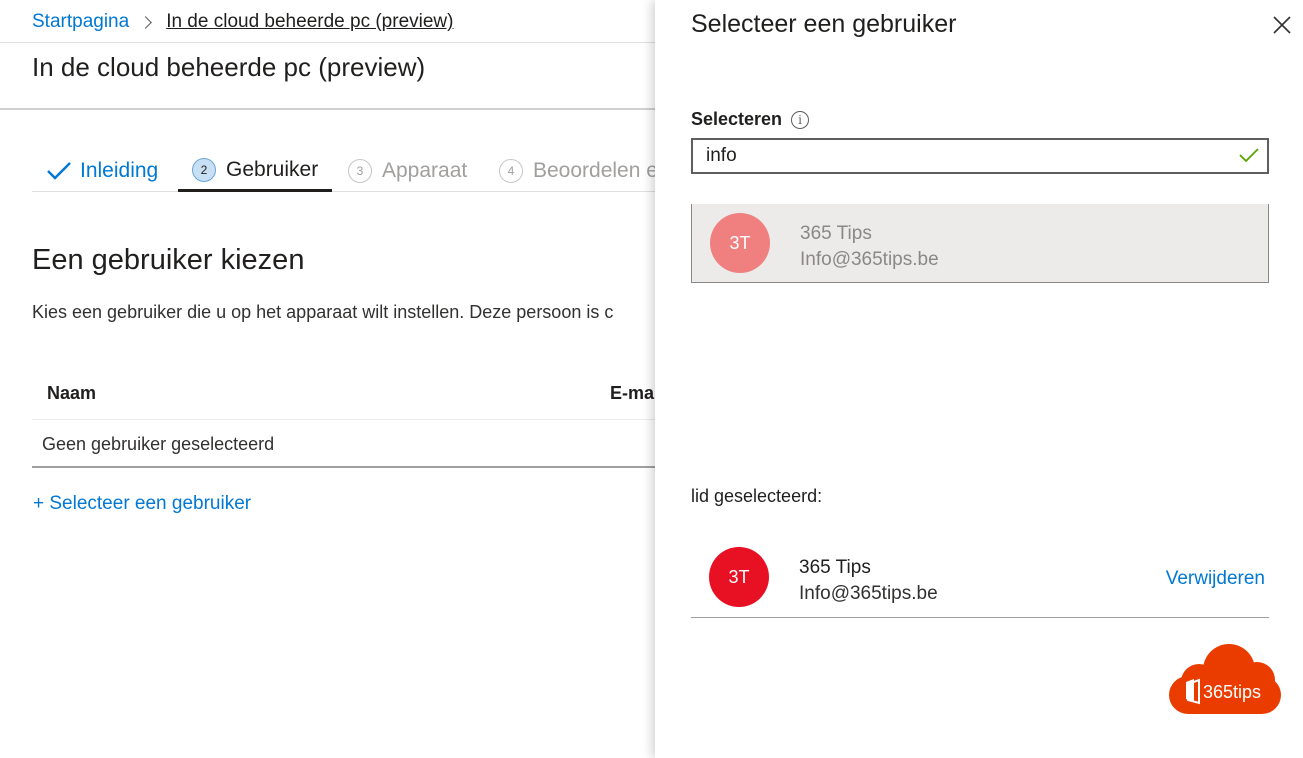  I want to click on field-label-text: Selecteren, so click(737, 119).